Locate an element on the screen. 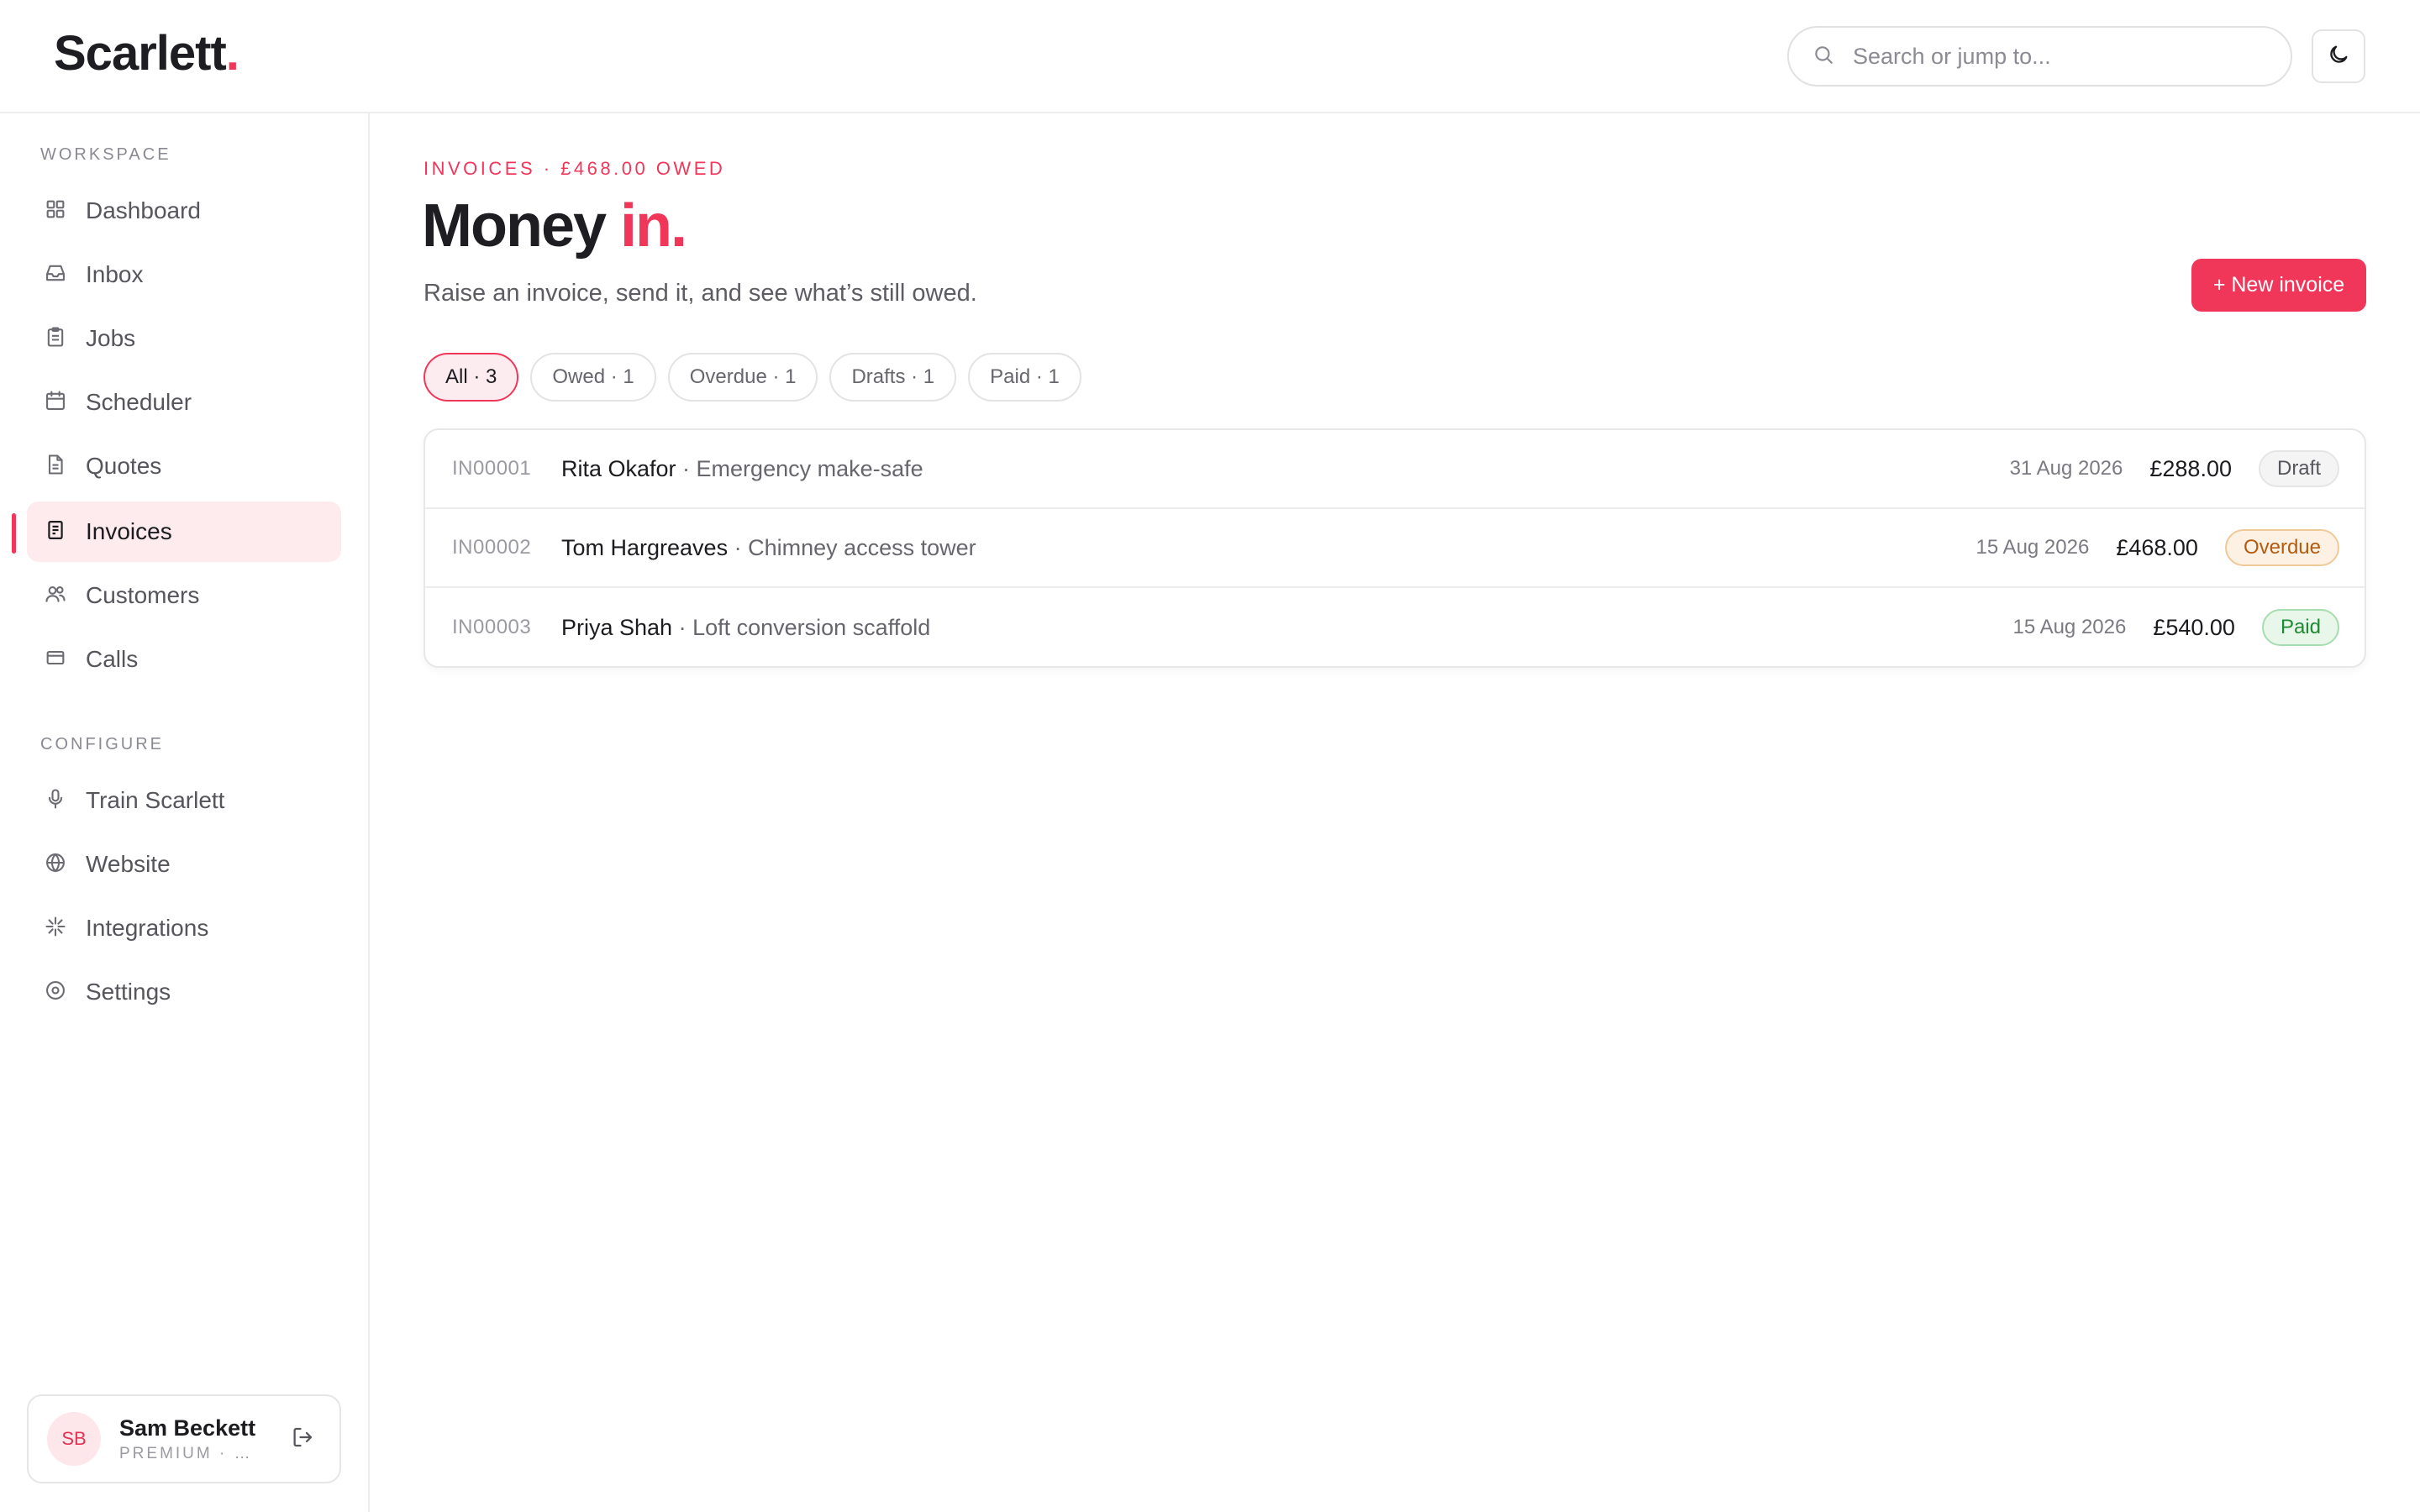 The width and height of the screenshot is (2420, 1512). sidebar-item-label: Calls is located at coordinates (113, 659).